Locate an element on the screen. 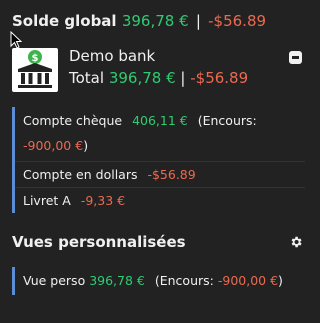 The width and height of the screenshot is (320, 323). bank-total-pending: -$56.89 is located at coordinates (219, 78).